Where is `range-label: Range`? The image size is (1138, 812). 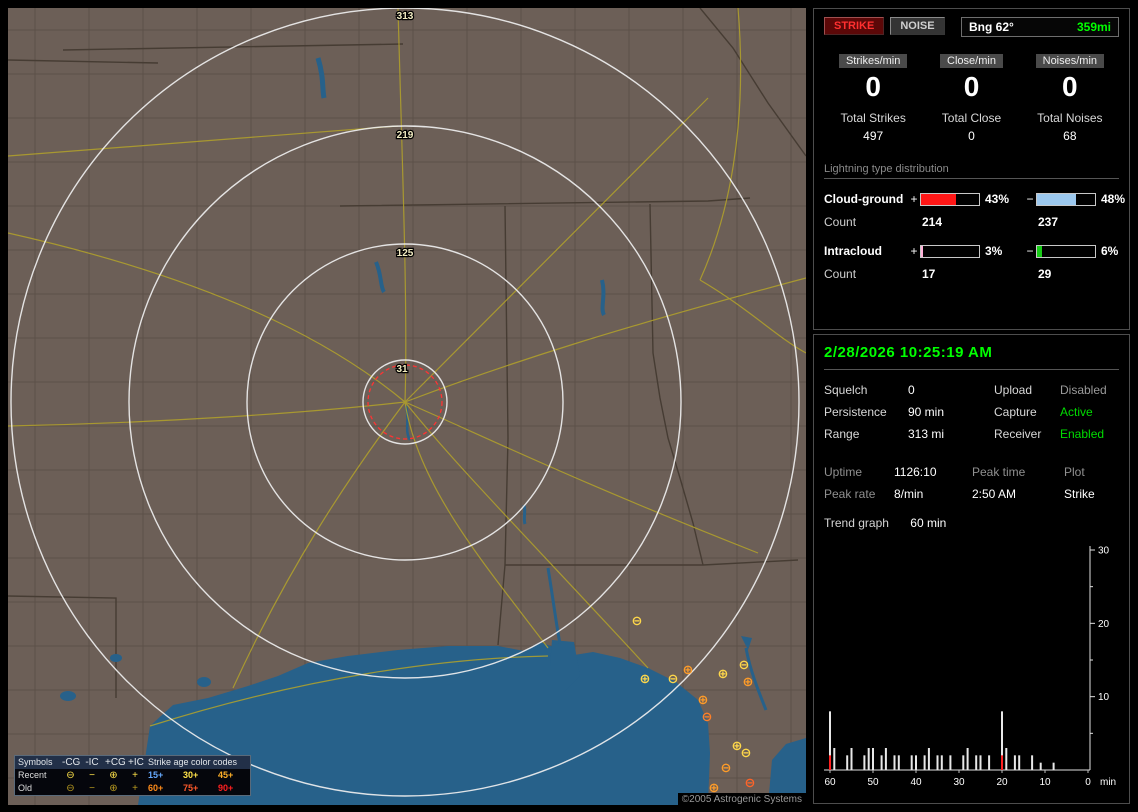
range-label: Range is located at coordinates (842, 434).